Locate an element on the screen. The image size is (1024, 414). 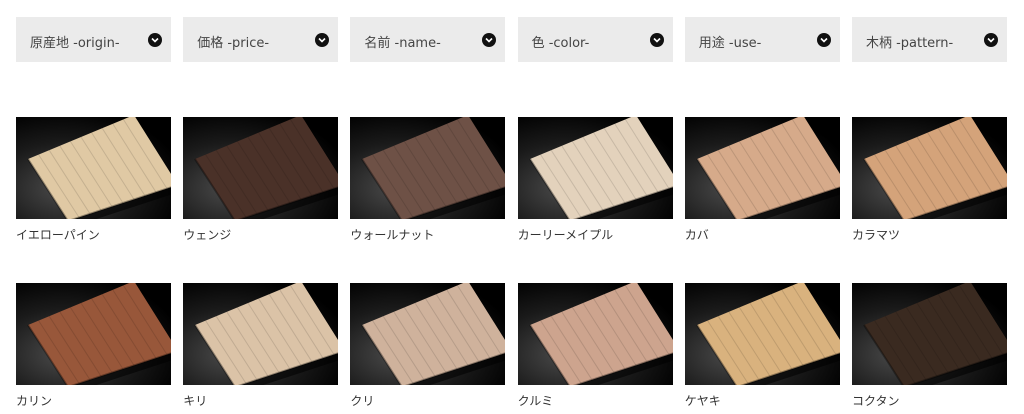
wood-name: ウォールナット is located at coordinates (427, 234).